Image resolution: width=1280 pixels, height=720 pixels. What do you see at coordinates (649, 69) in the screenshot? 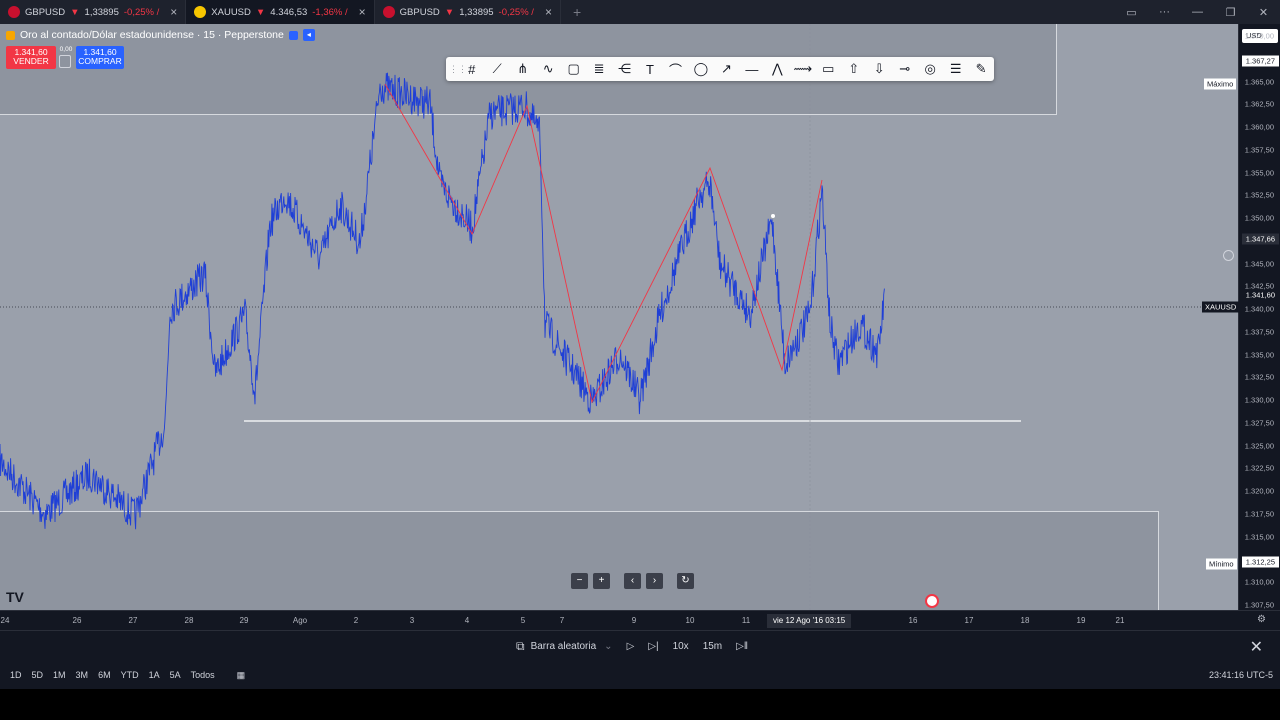
I see `text-icon: T` at bounding box center [649, 69].